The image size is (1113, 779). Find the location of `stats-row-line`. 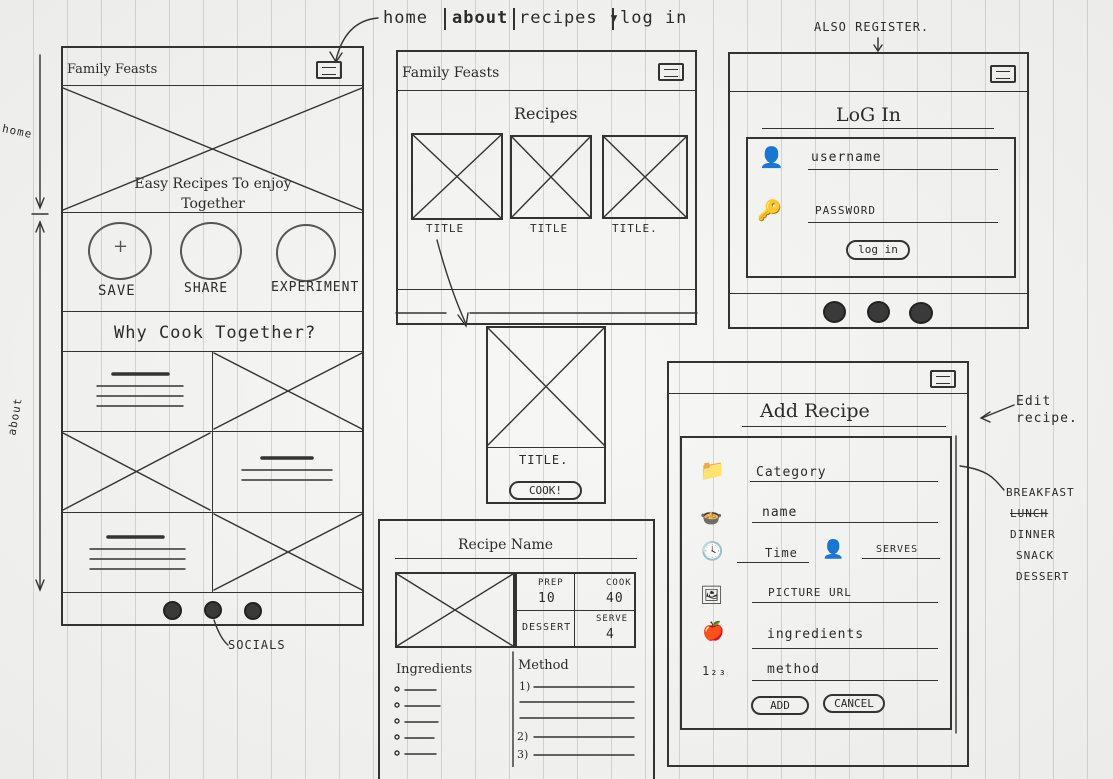

stats-row-line is located at coordinates (575, 610).